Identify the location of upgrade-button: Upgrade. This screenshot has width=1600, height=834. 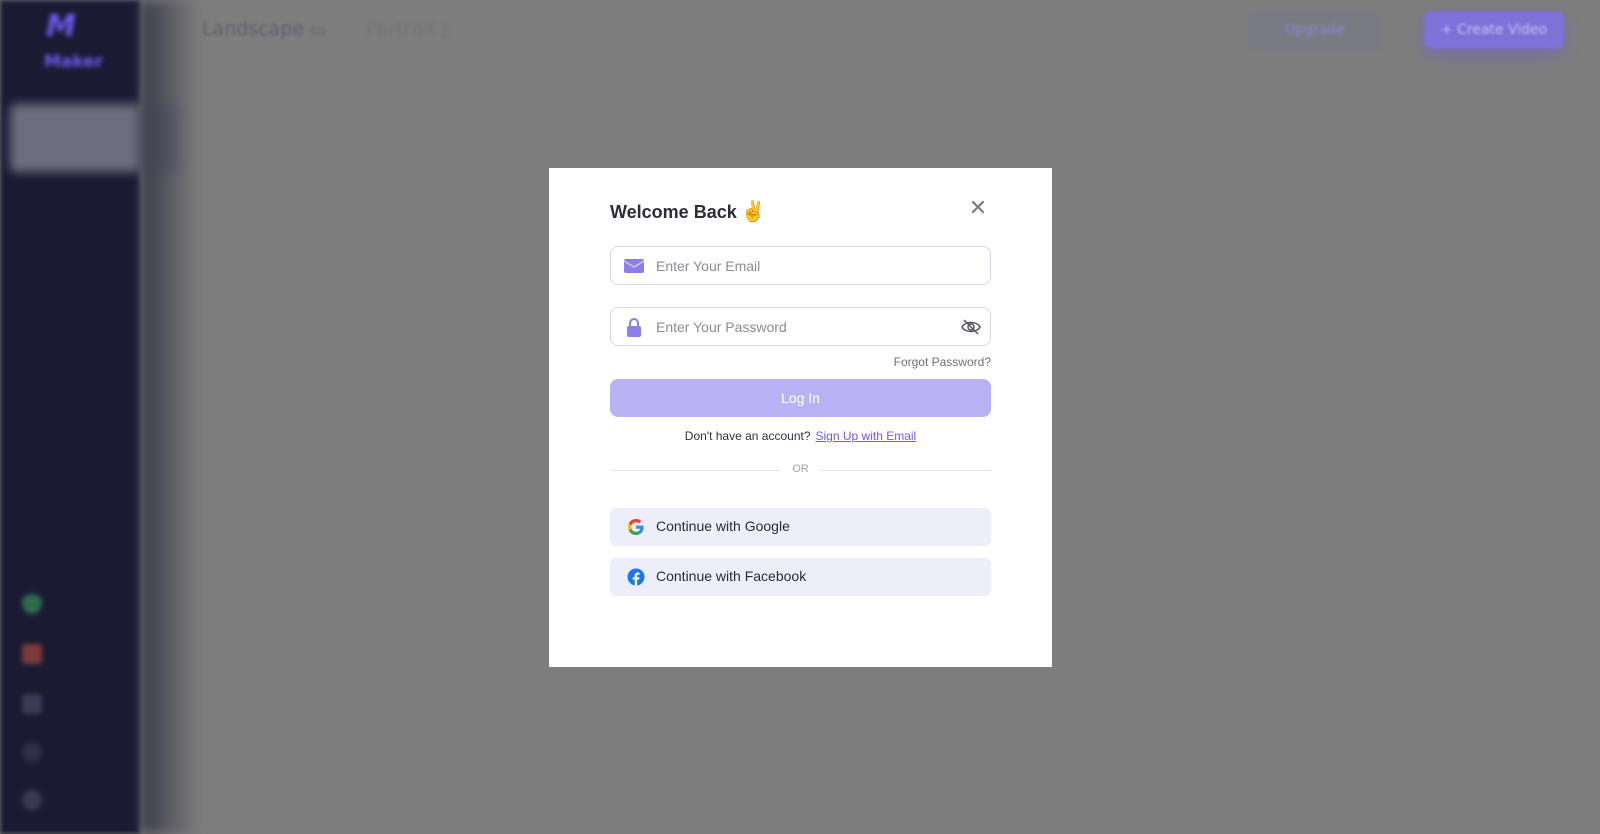
(1315, 30).